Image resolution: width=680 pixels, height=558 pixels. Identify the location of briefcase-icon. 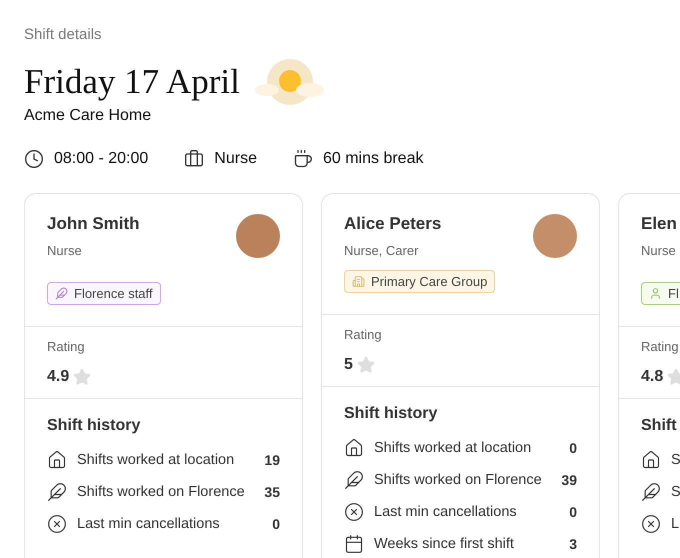
(194, 159).